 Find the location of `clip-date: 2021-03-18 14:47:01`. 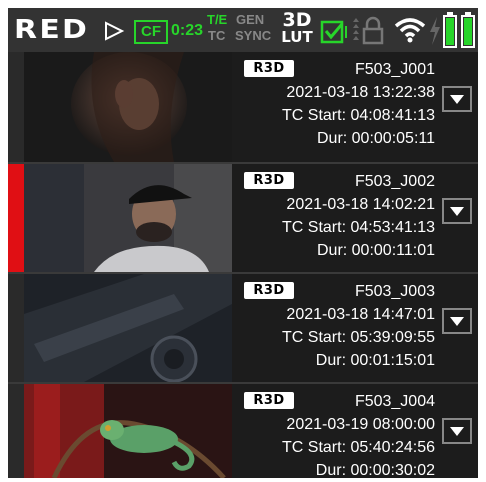

clip-date: 2021-03-18 14:47:01 is located at coordinates (360, 314).